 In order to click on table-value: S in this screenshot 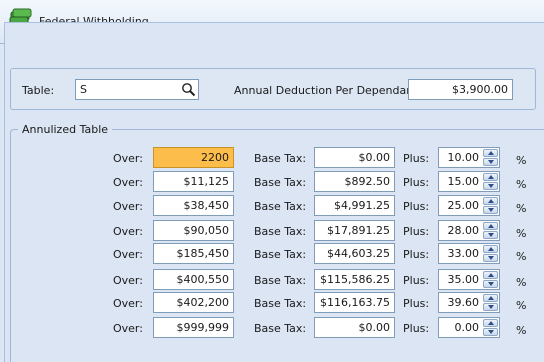, I will do `click(83, 89)`.